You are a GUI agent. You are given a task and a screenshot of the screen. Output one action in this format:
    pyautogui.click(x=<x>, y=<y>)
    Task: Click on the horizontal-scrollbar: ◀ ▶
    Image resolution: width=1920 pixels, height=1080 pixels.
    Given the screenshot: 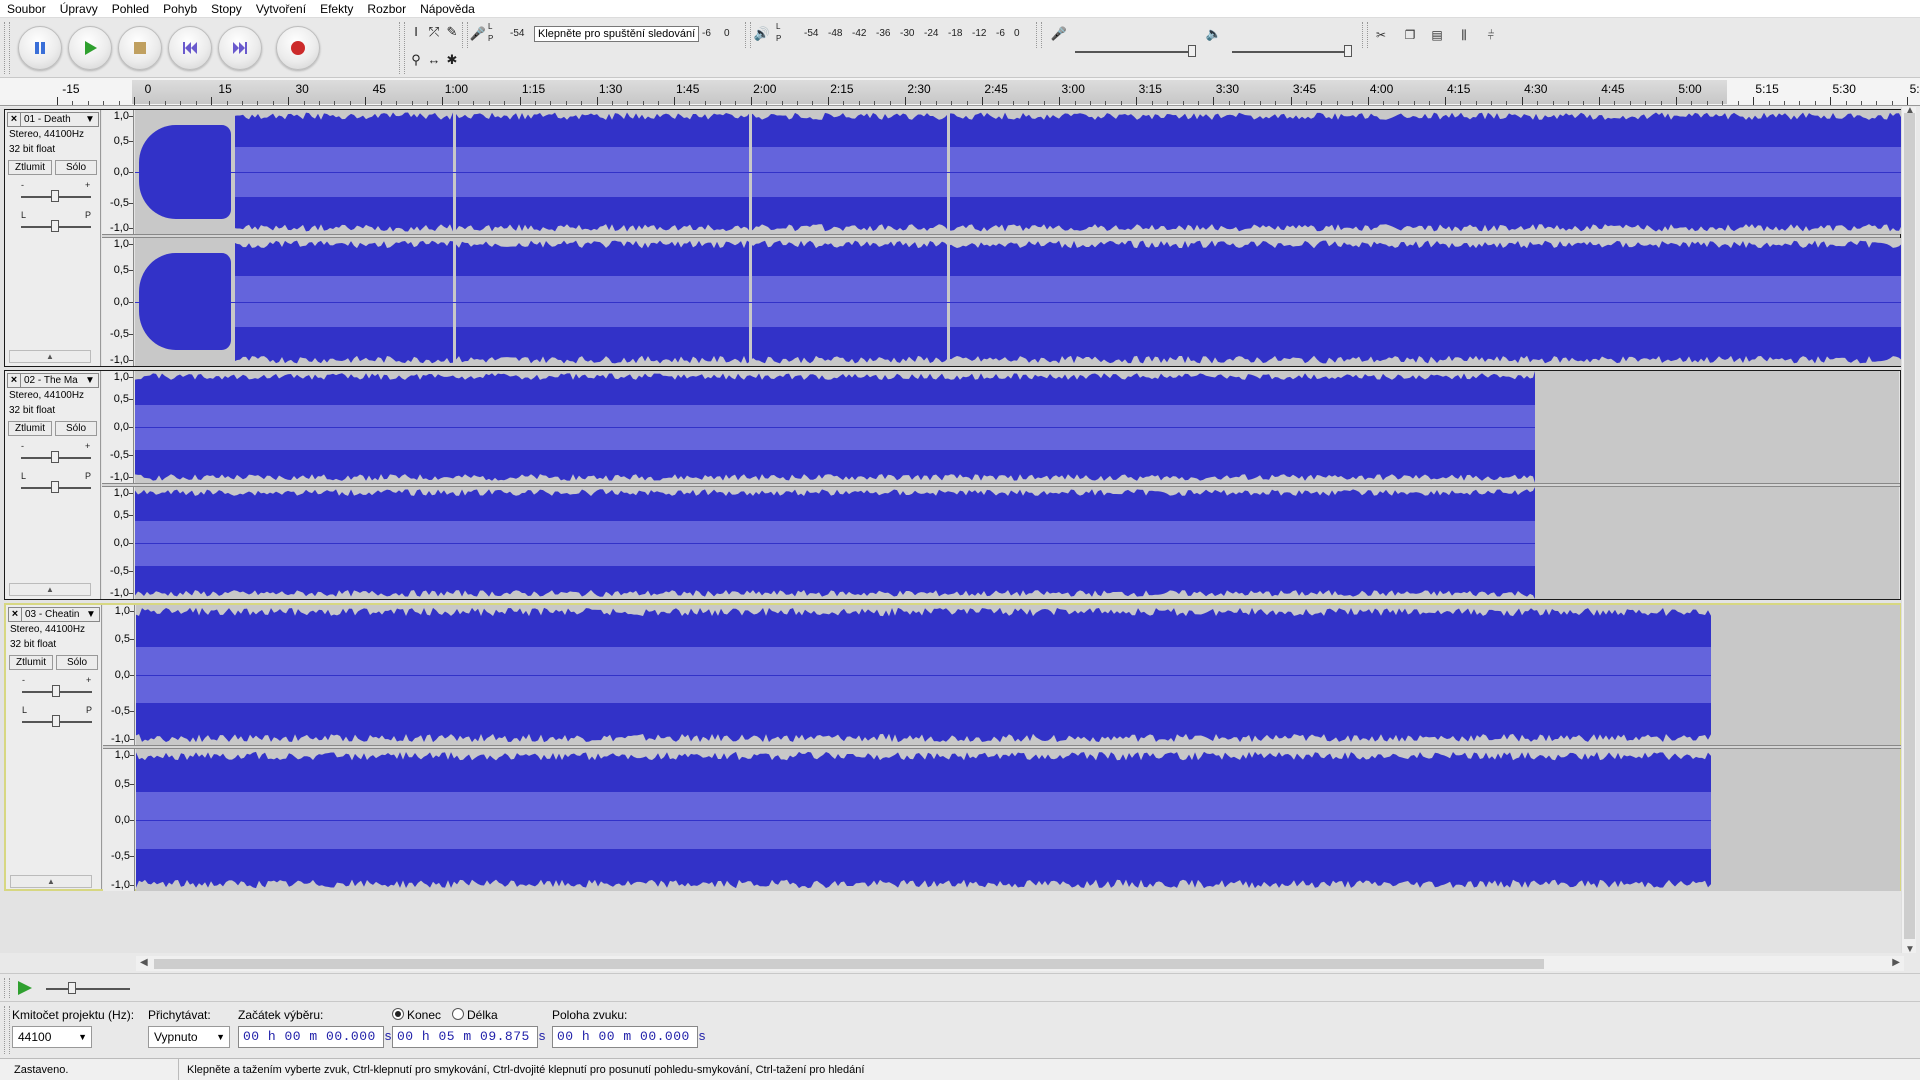 What is the action you would take?
    pyautogui.click(x=1020, y=963)
    